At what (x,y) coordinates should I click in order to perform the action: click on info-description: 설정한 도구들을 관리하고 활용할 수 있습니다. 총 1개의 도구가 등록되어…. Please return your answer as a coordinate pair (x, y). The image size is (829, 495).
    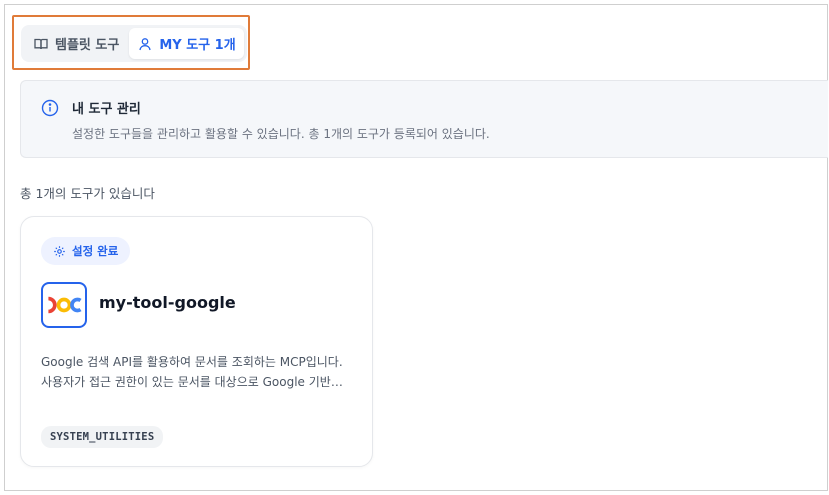
    Looking at the image, I should click on (281, 134).